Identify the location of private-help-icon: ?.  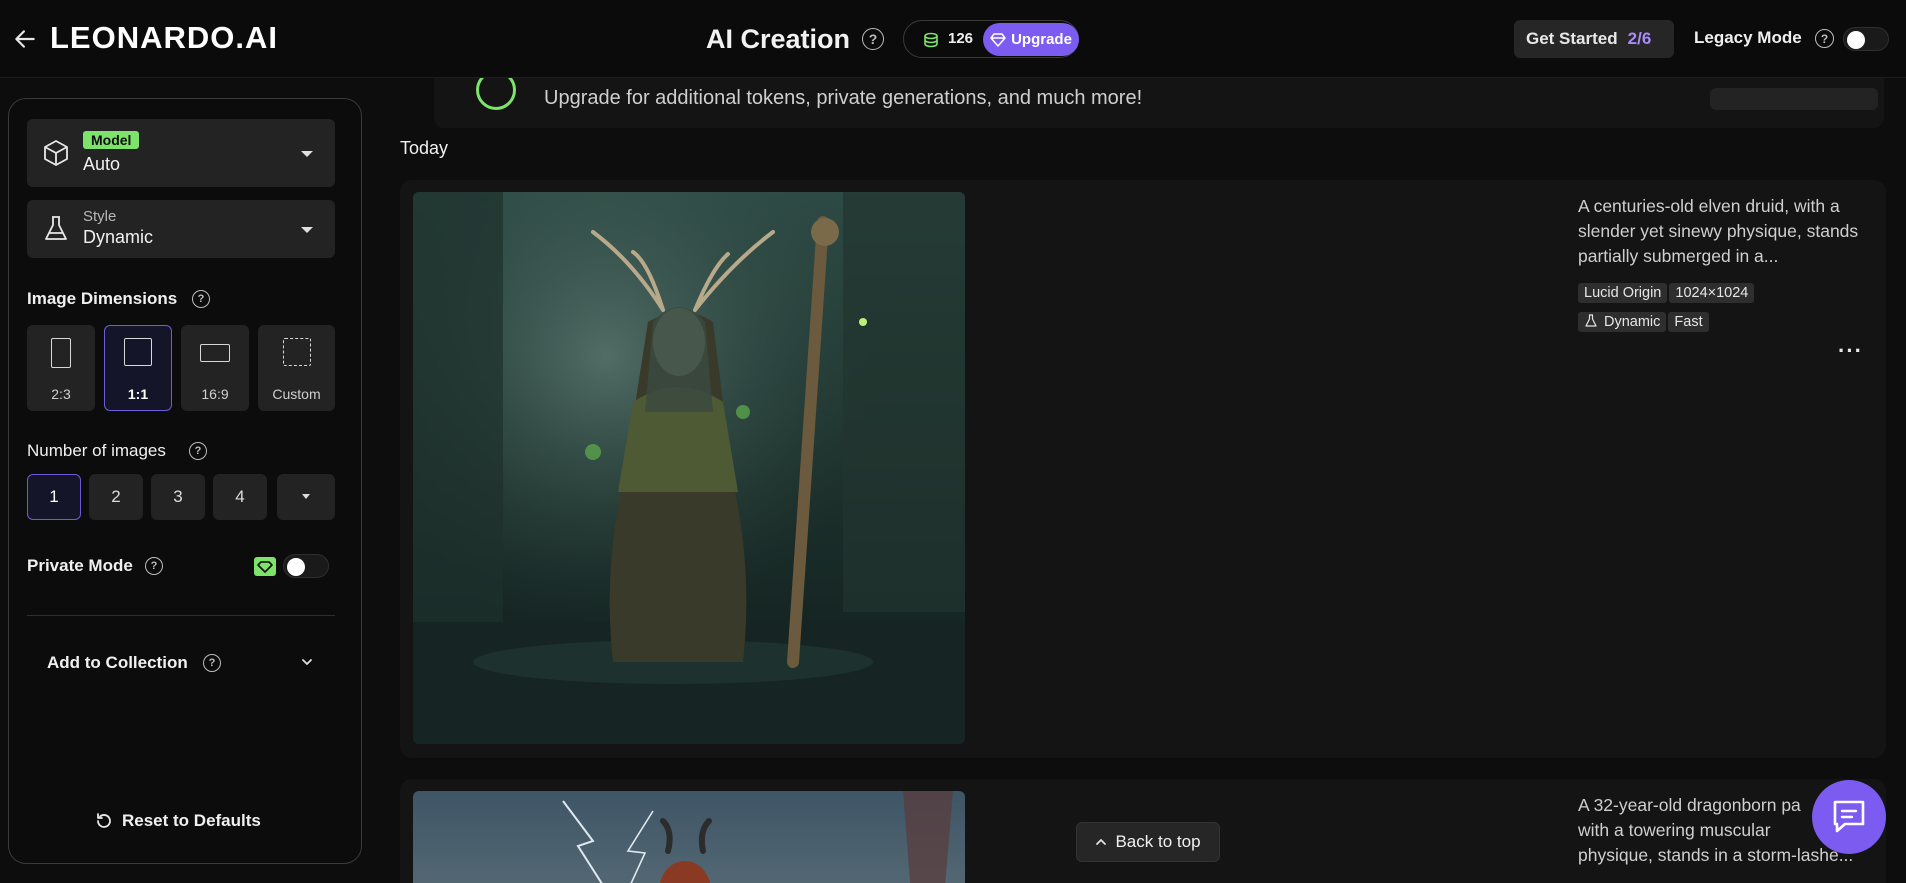
(154, 566).